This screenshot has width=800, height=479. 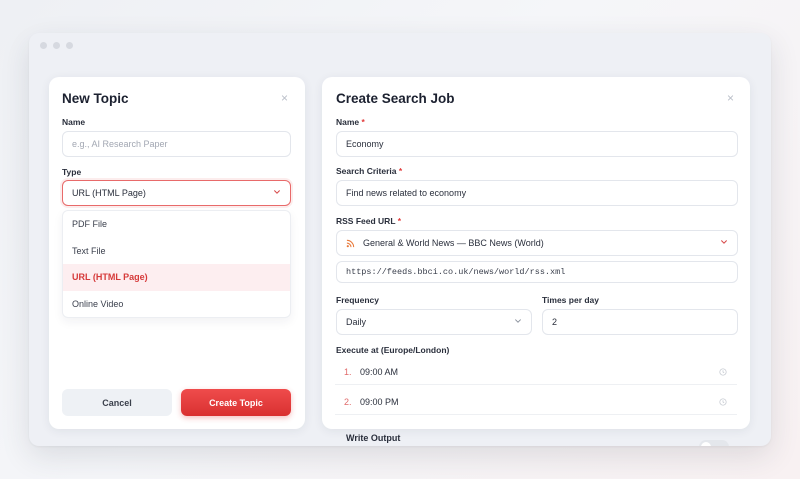 What do you see at coordinates (72, 172) in the screenshot?
I see `type-label: Type` at bounding box center [72, 172].